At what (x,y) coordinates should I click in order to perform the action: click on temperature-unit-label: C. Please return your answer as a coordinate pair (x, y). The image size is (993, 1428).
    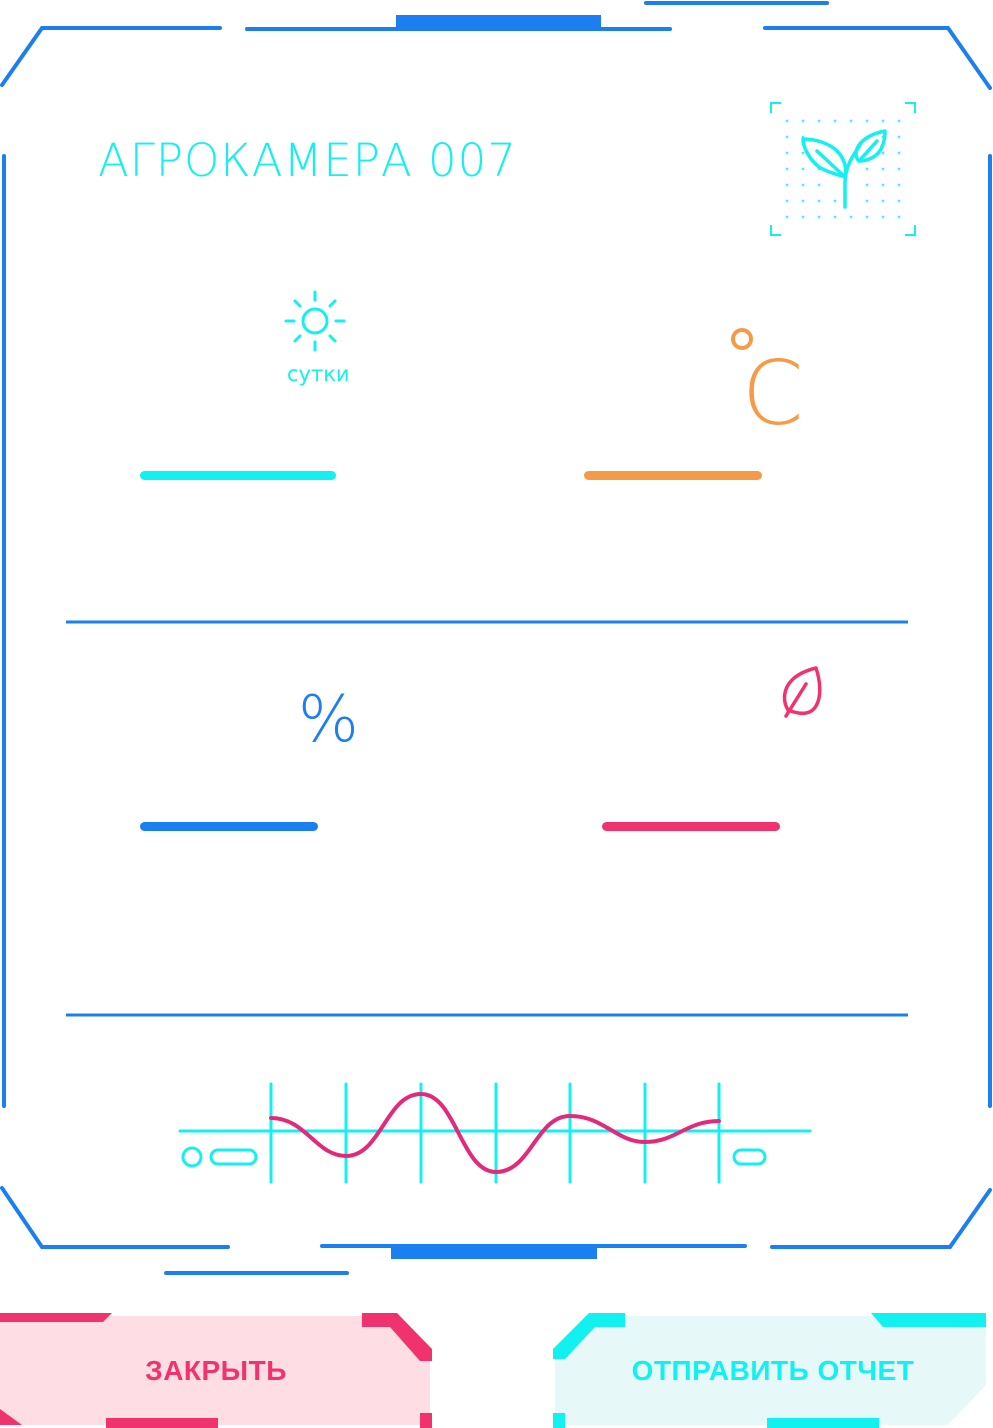
    Looking at the image, I should click on (773, 393).